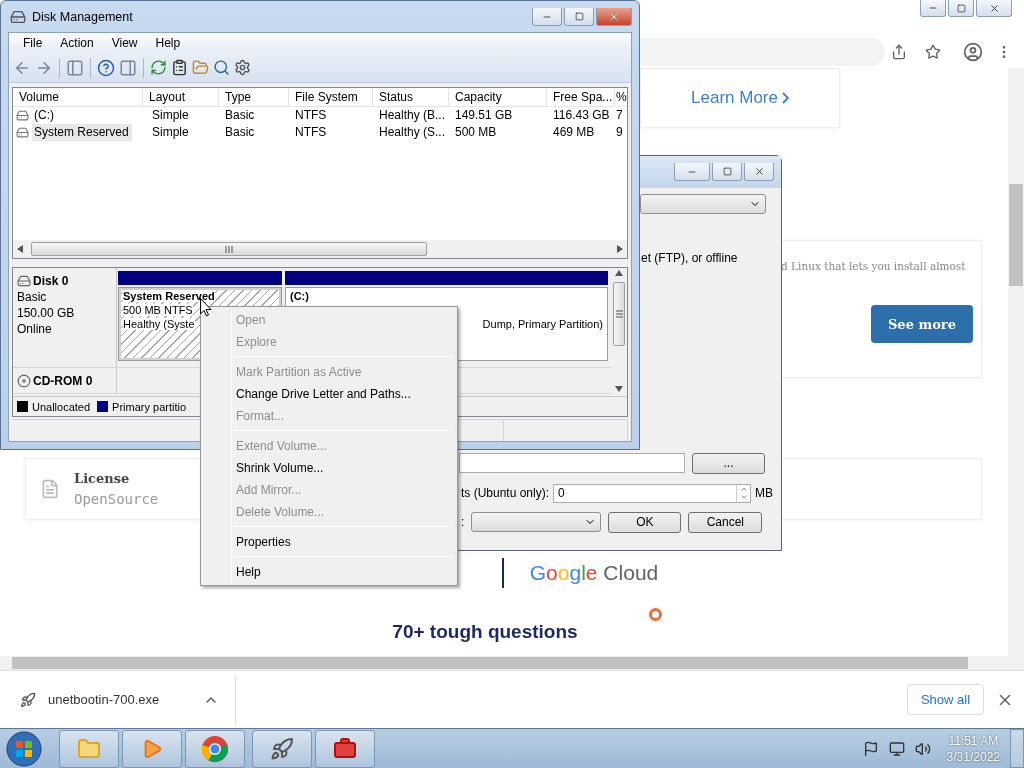  Describe the element at coordinates (77, 43) in the screenshot. I see `menu-item: Action` at that location.